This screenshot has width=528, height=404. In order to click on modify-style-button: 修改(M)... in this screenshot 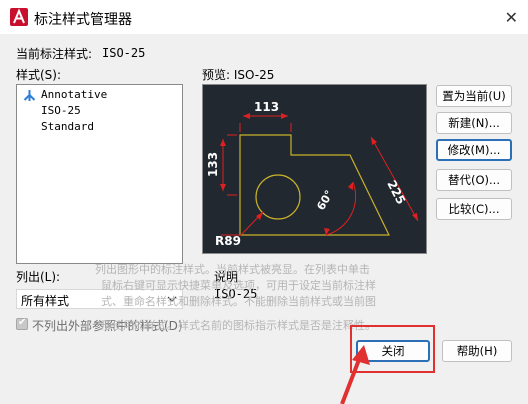, I will do `click(474, 150)`.